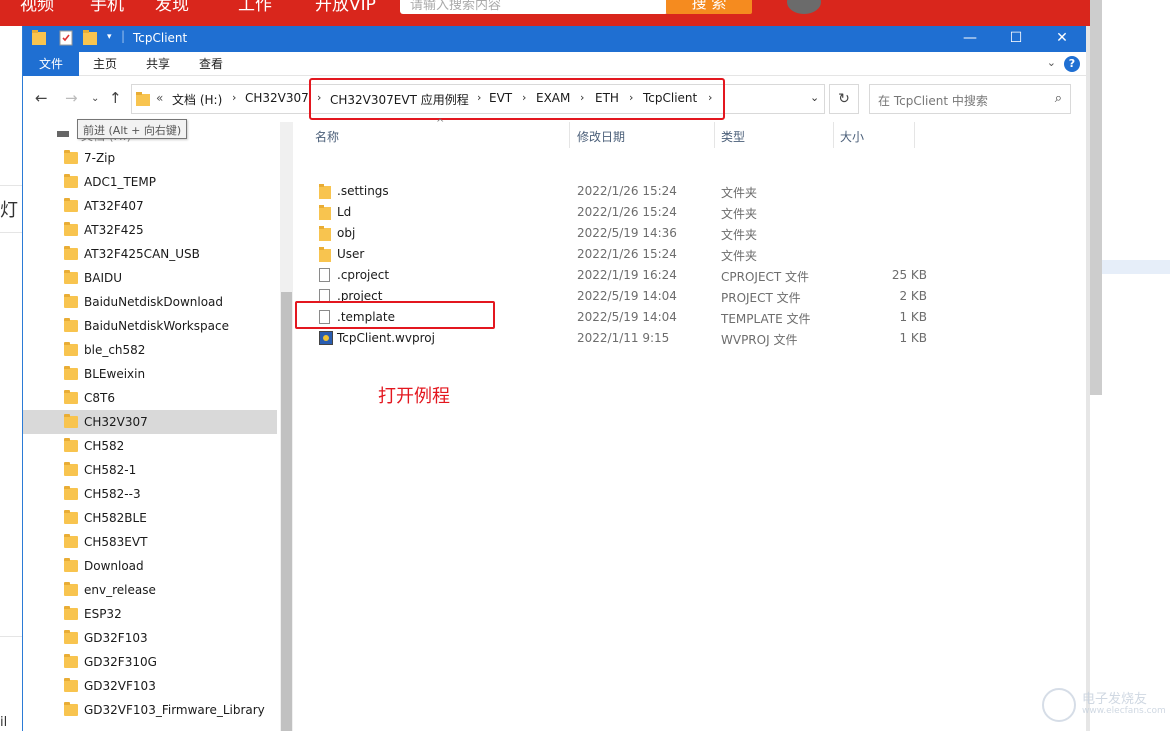  I want to click on nav-folder-item: ADC1_TEMP, so click(150, 182).